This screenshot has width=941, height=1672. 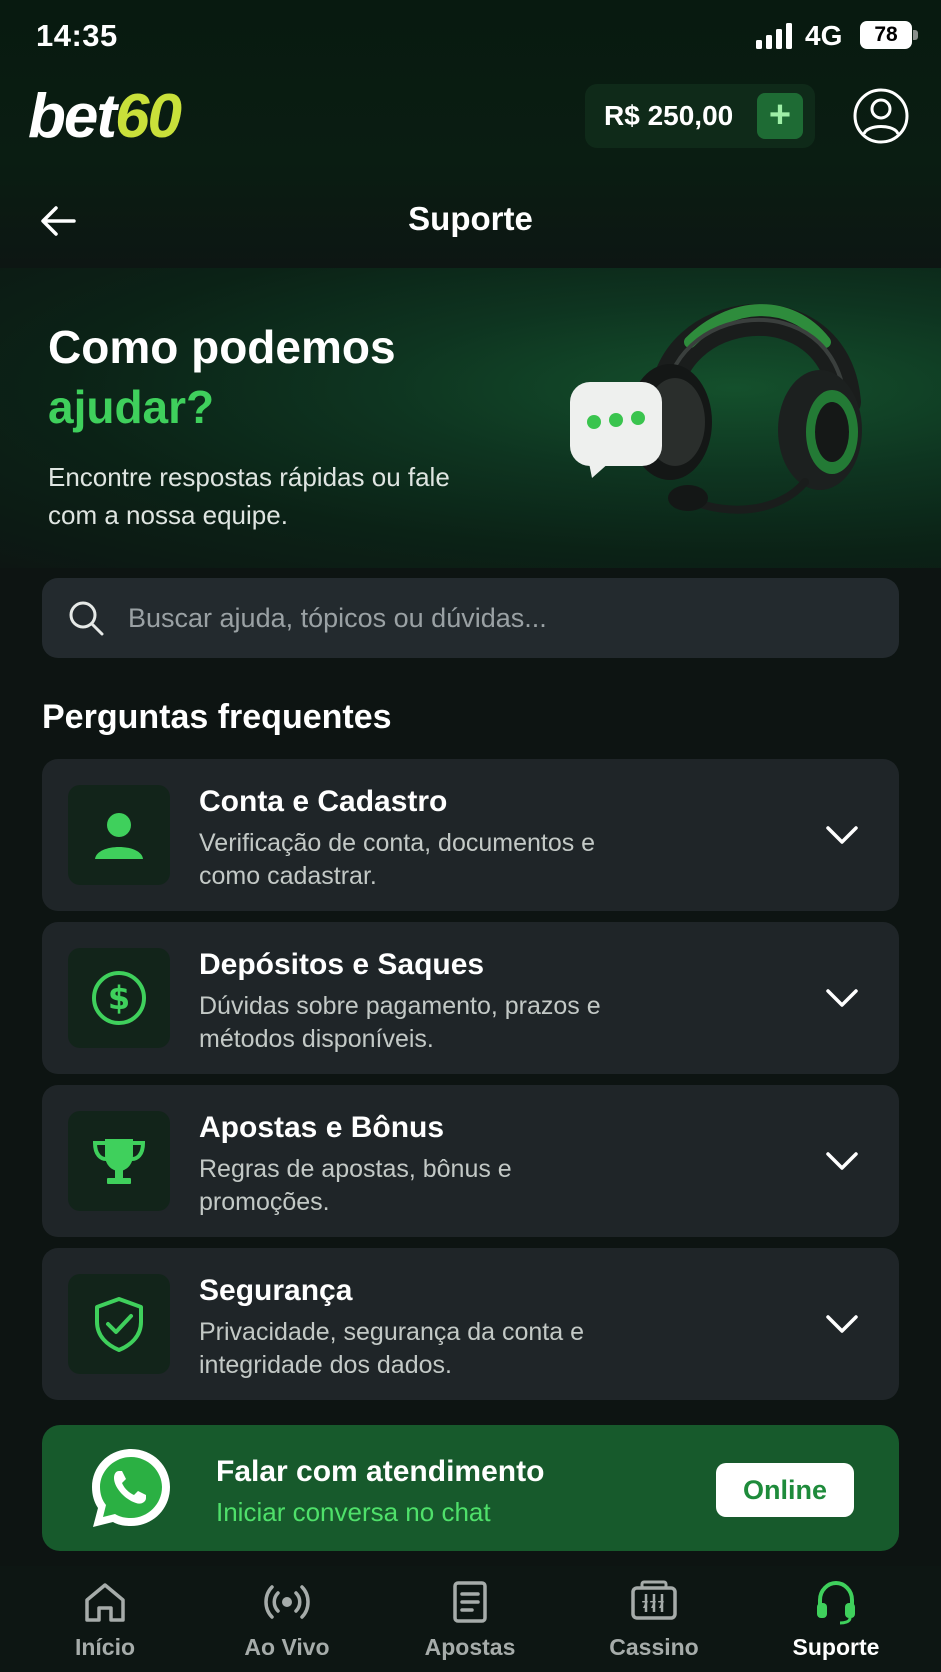 I want to click on slot-machine-icon: 7 7 7, so click(x=654, y=1600).